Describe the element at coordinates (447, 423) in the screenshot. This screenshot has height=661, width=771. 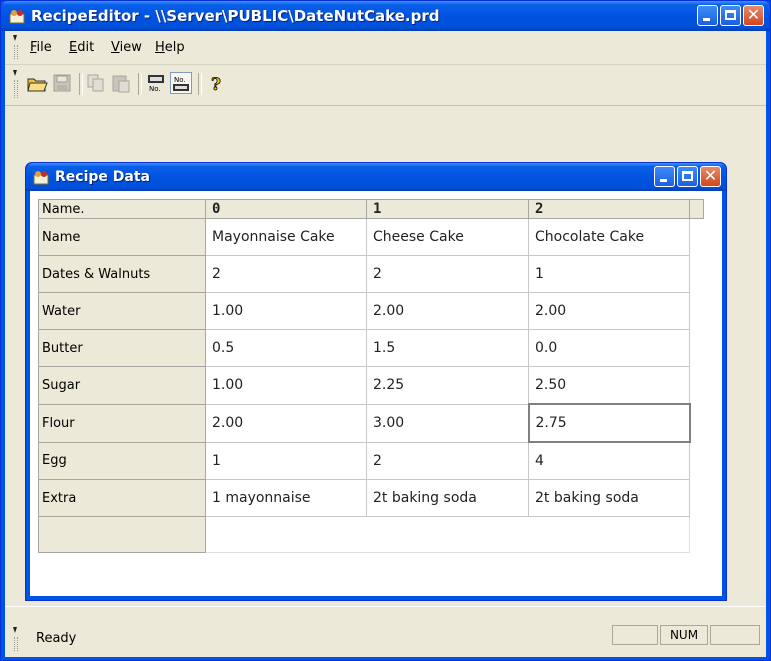
I see `grid-cell: 3.00` at that location.